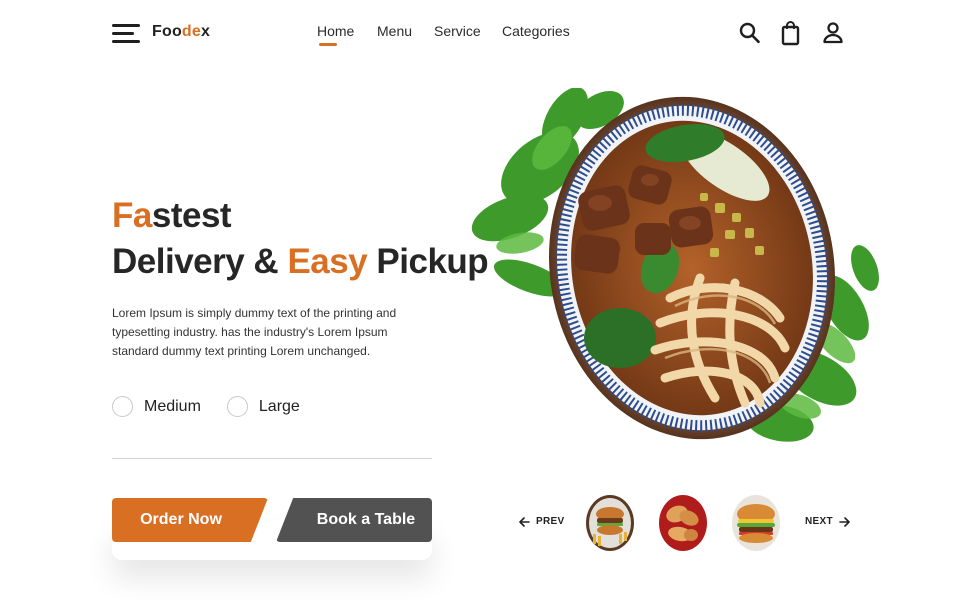 The width and height of the screenshot is (960, 600). Describe the element at coordinates (354, 520) in the screenshot. I see `book-table-button: Book a Table` at that location.